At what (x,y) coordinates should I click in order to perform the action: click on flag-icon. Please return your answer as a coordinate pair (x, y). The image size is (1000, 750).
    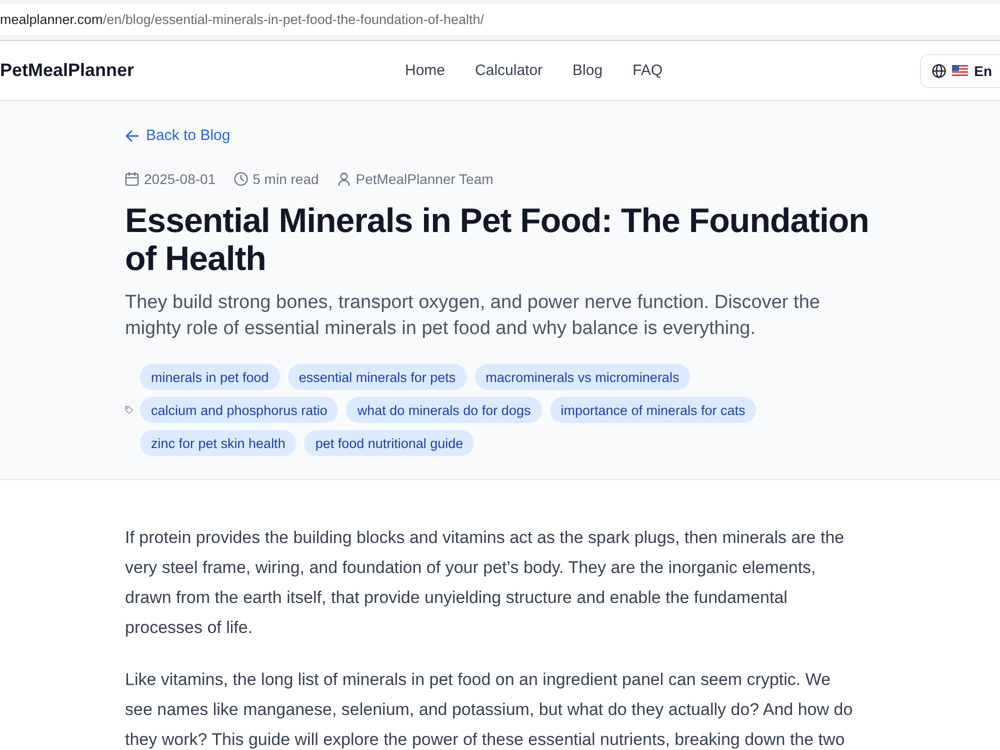
    Looking at the image, I should click on (960, 70).